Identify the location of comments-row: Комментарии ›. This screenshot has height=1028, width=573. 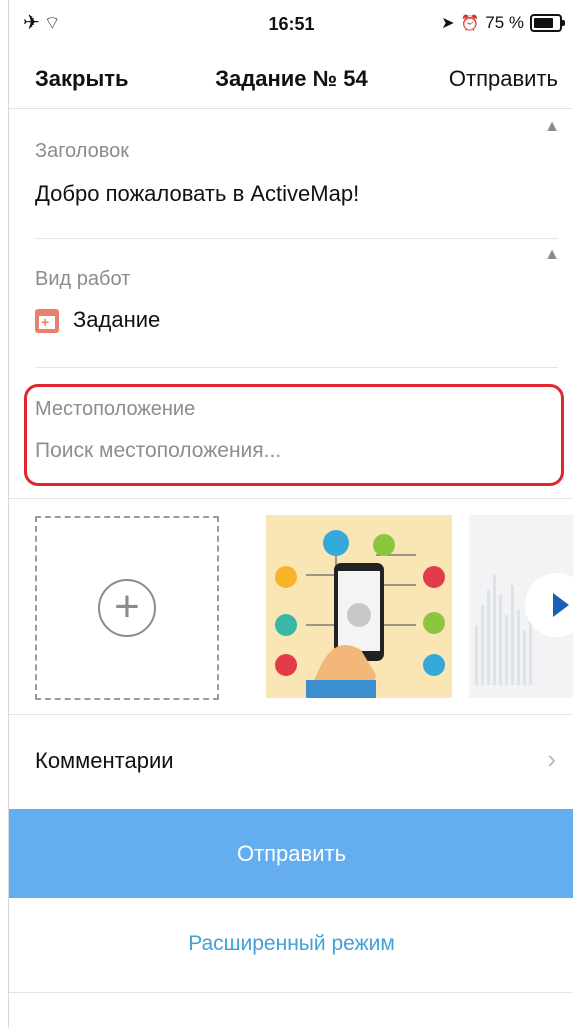
(291, 761).